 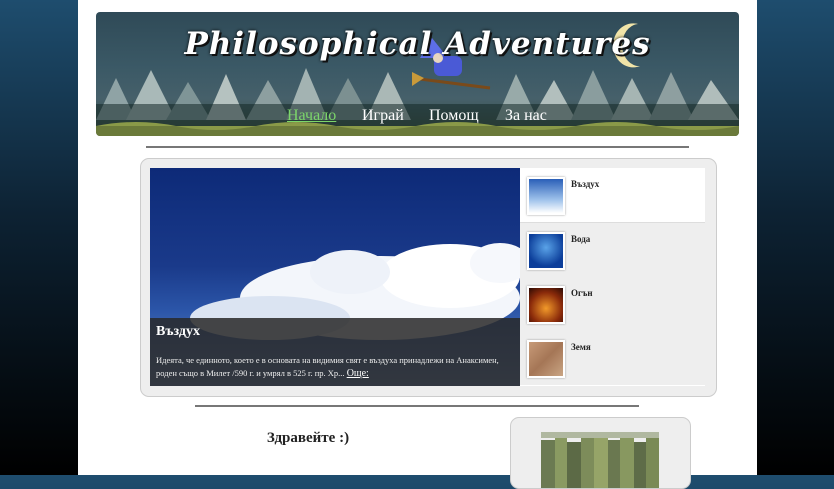 I want to click on grass-decoration, so click(x=417, y=129).